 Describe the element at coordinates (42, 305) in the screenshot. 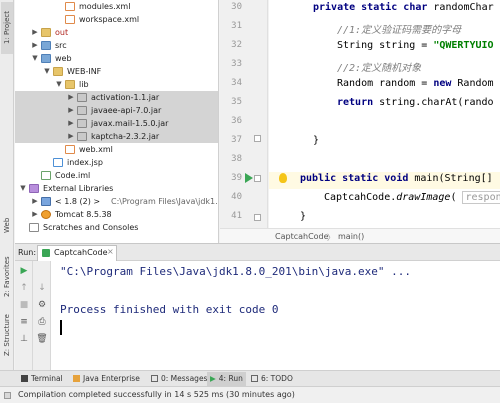

I see `settings-icon: ⚙` at that location.